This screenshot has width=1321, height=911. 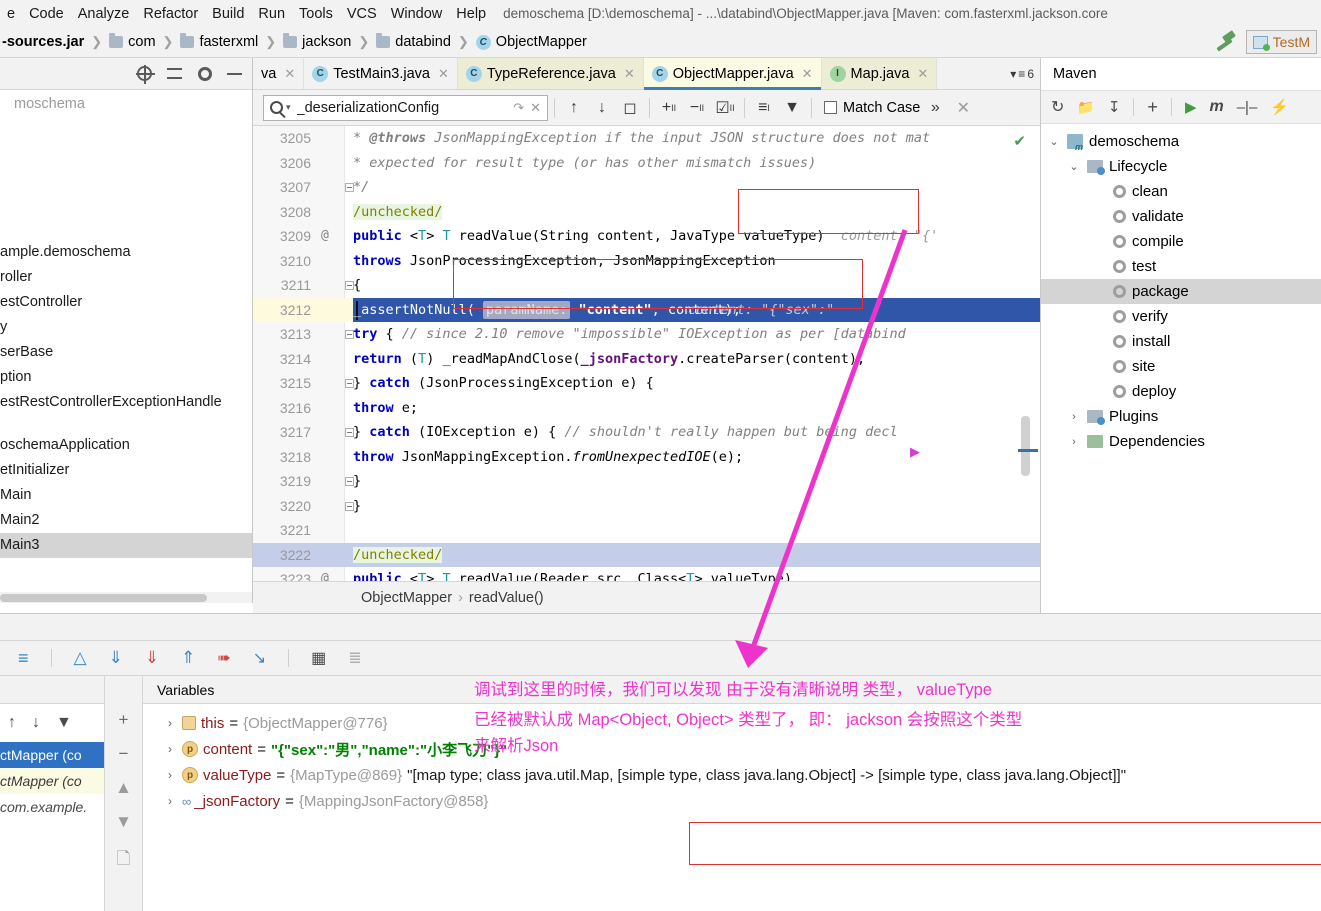 I want to click on tree-item: ption, so click(x=126, y=377).